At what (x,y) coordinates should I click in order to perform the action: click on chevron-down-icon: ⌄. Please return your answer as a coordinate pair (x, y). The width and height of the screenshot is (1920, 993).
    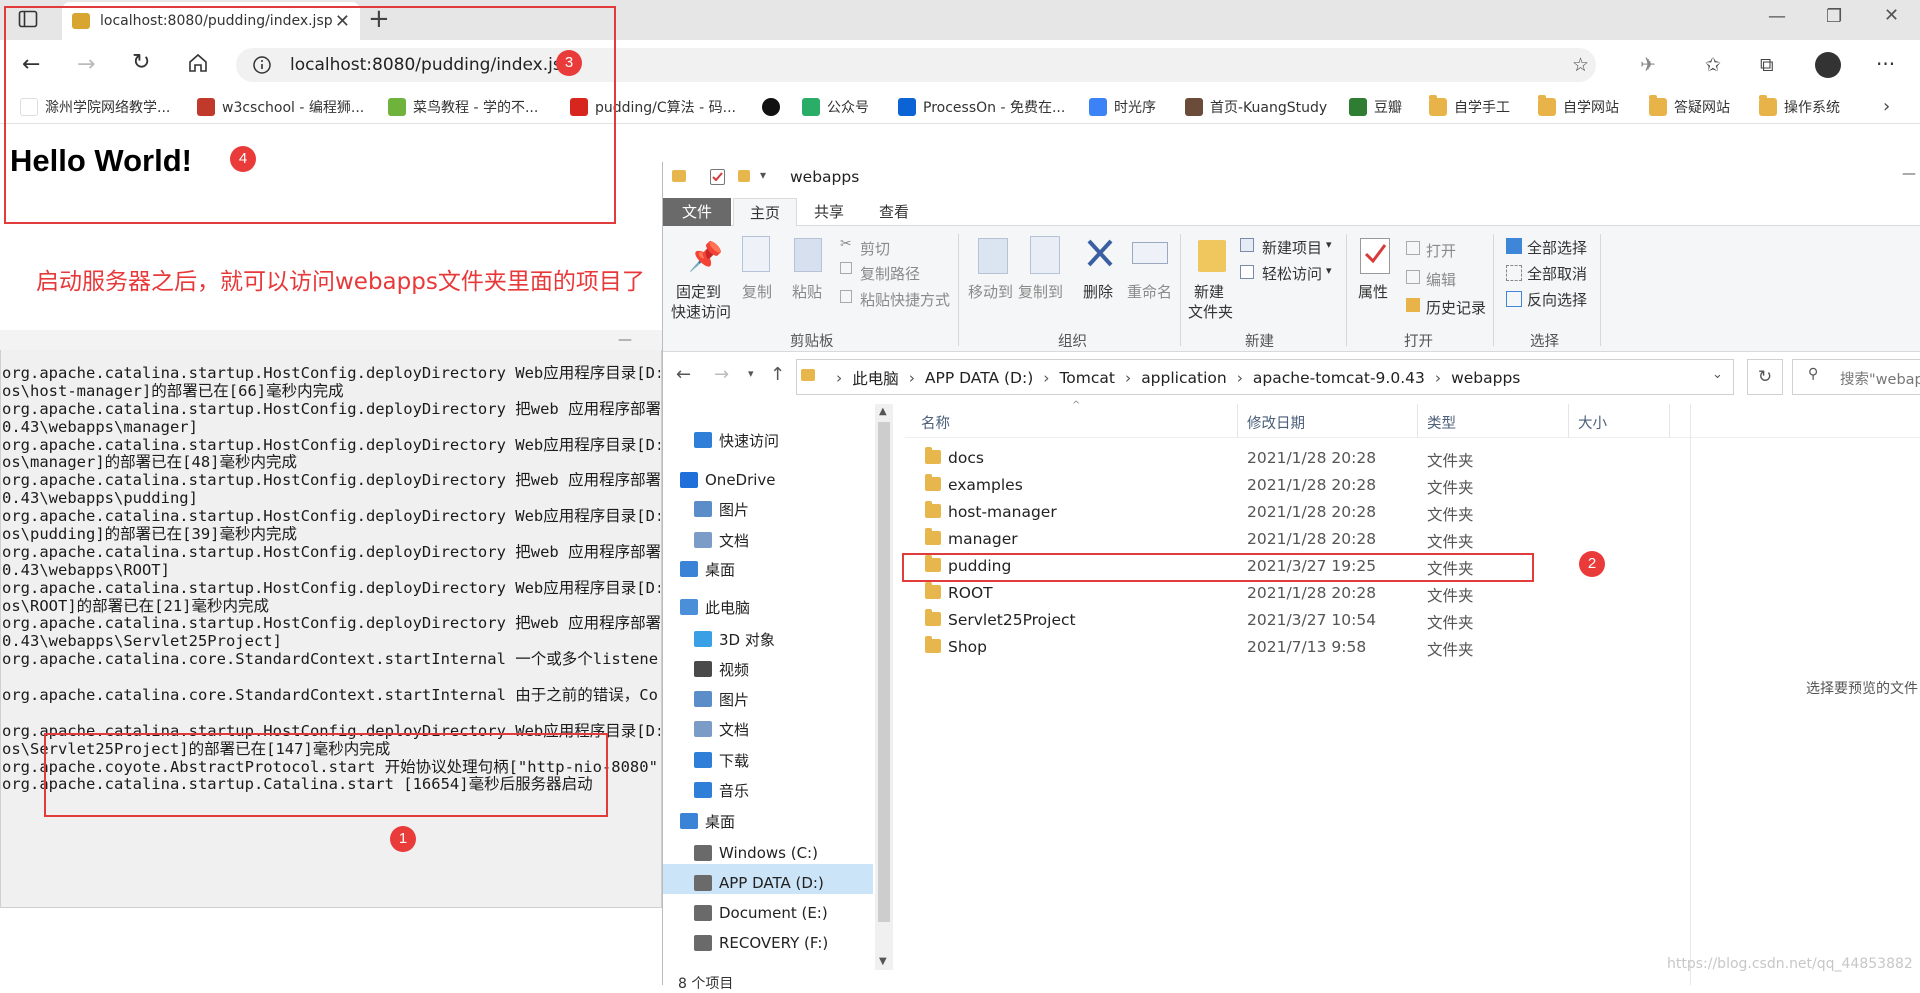
    Looking at the image, I should click on (1717, 374).